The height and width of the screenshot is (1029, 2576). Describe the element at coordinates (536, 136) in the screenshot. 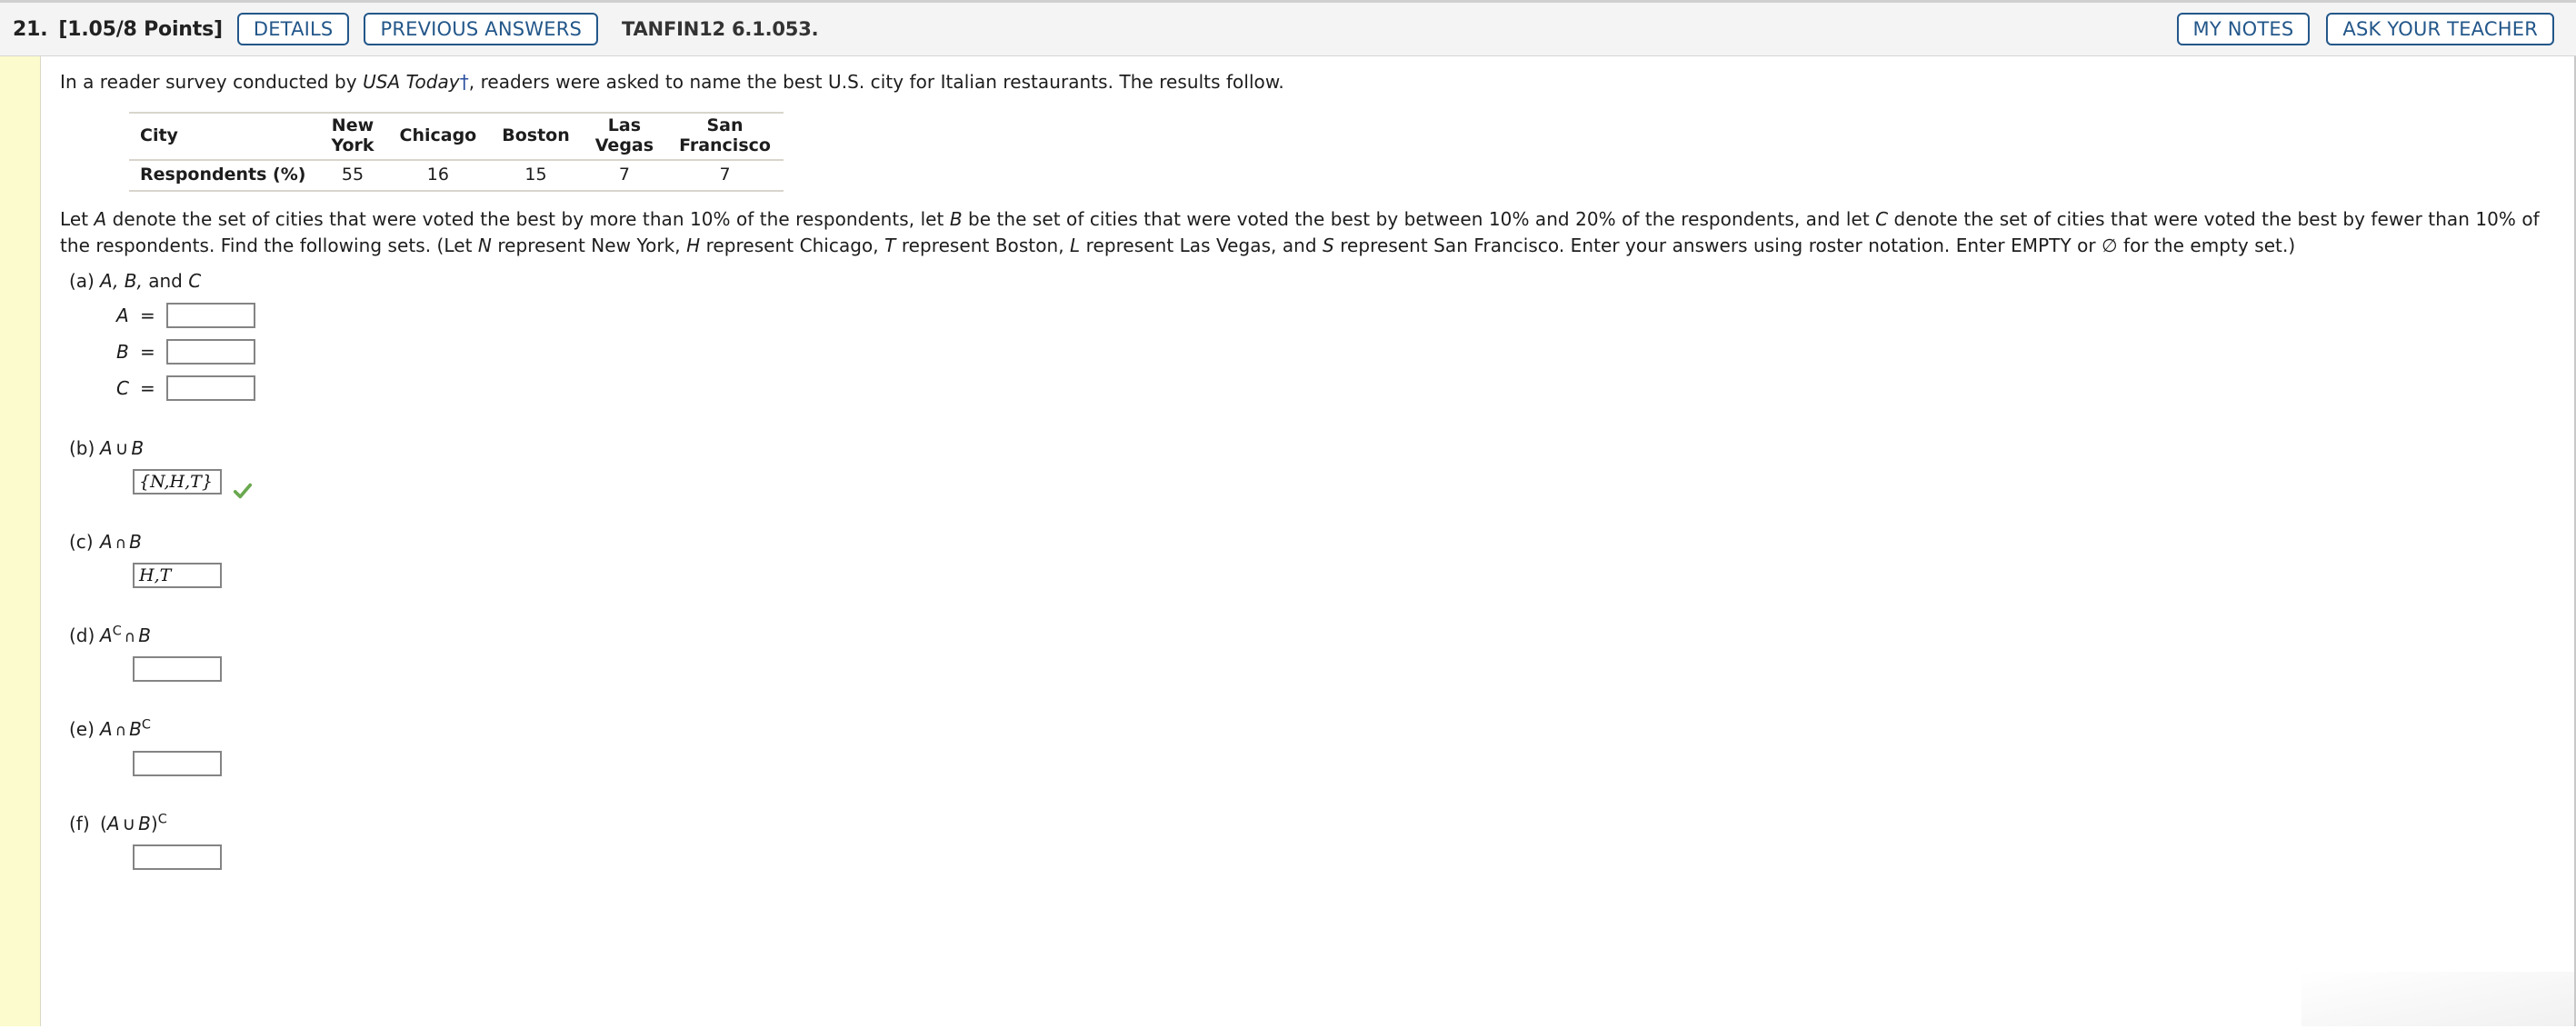

I see `table-col-header-boston: Boston` at that location.